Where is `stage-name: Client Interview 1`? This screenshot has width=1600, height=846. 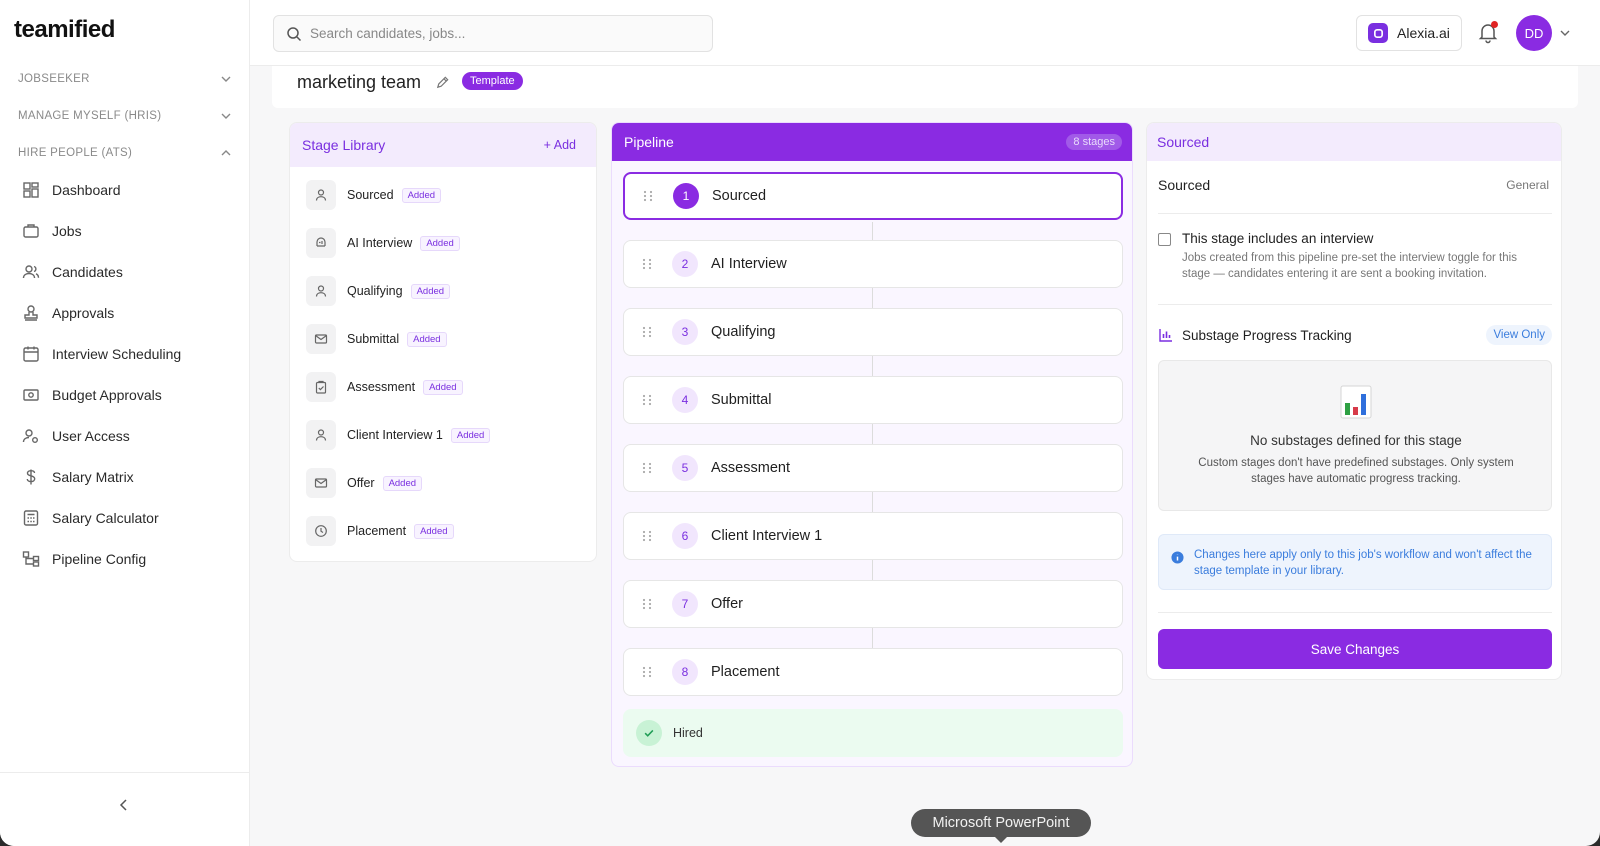
stage-name: Client Interview 1 is located at coordinates (767, 536).